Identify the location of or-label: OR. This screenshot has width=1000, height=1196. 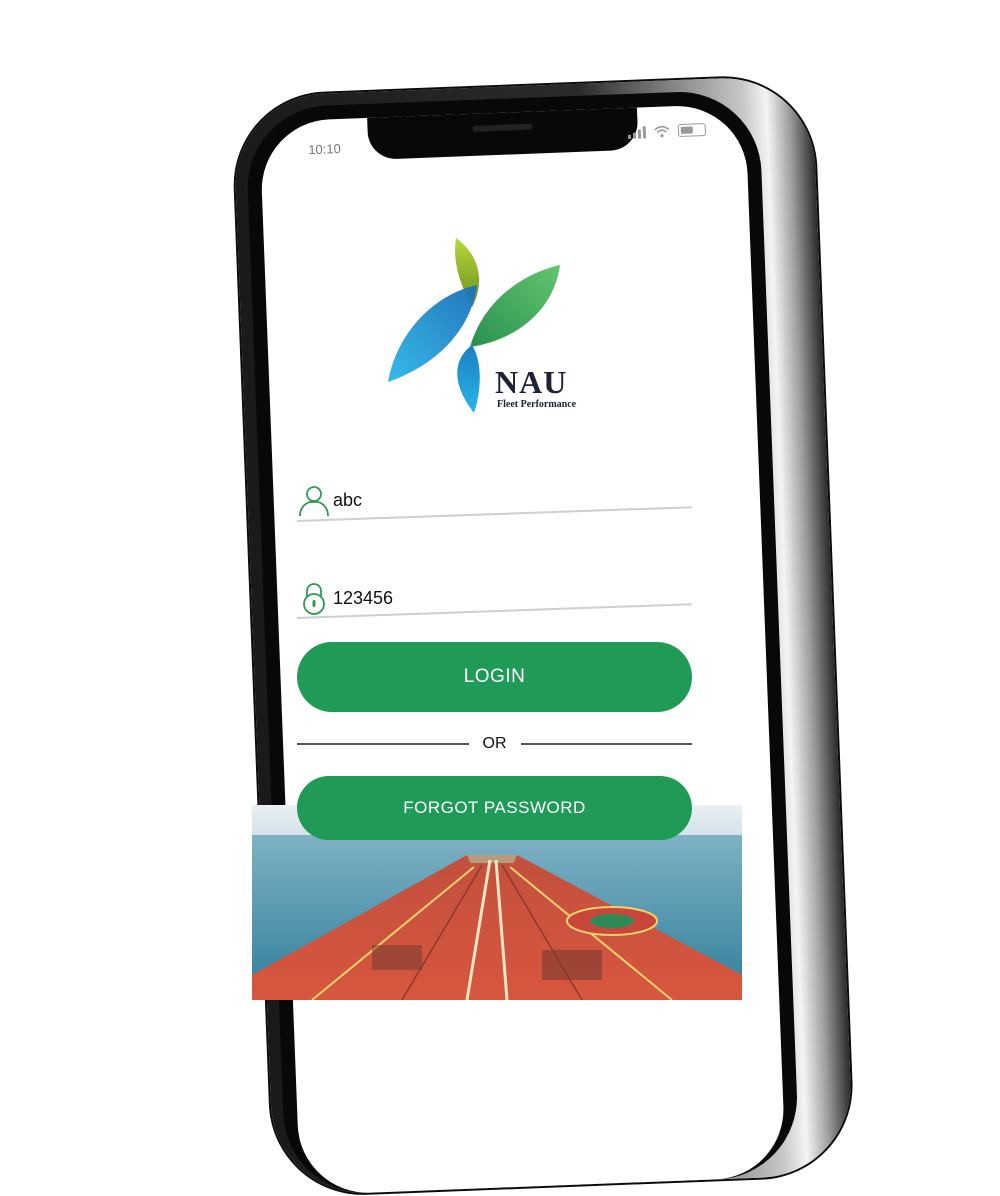
(494, 743).